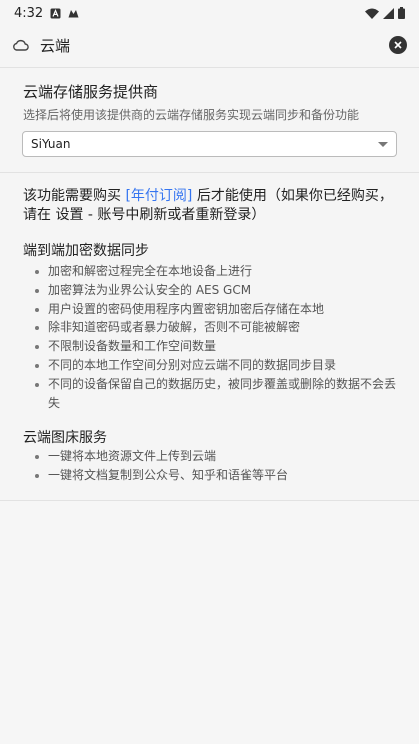 This screenshot has width=419, height=744. What do you see at coordinates (209, 67) in the screenshot?
I see `header-divider` at bounding box center [209, 67].